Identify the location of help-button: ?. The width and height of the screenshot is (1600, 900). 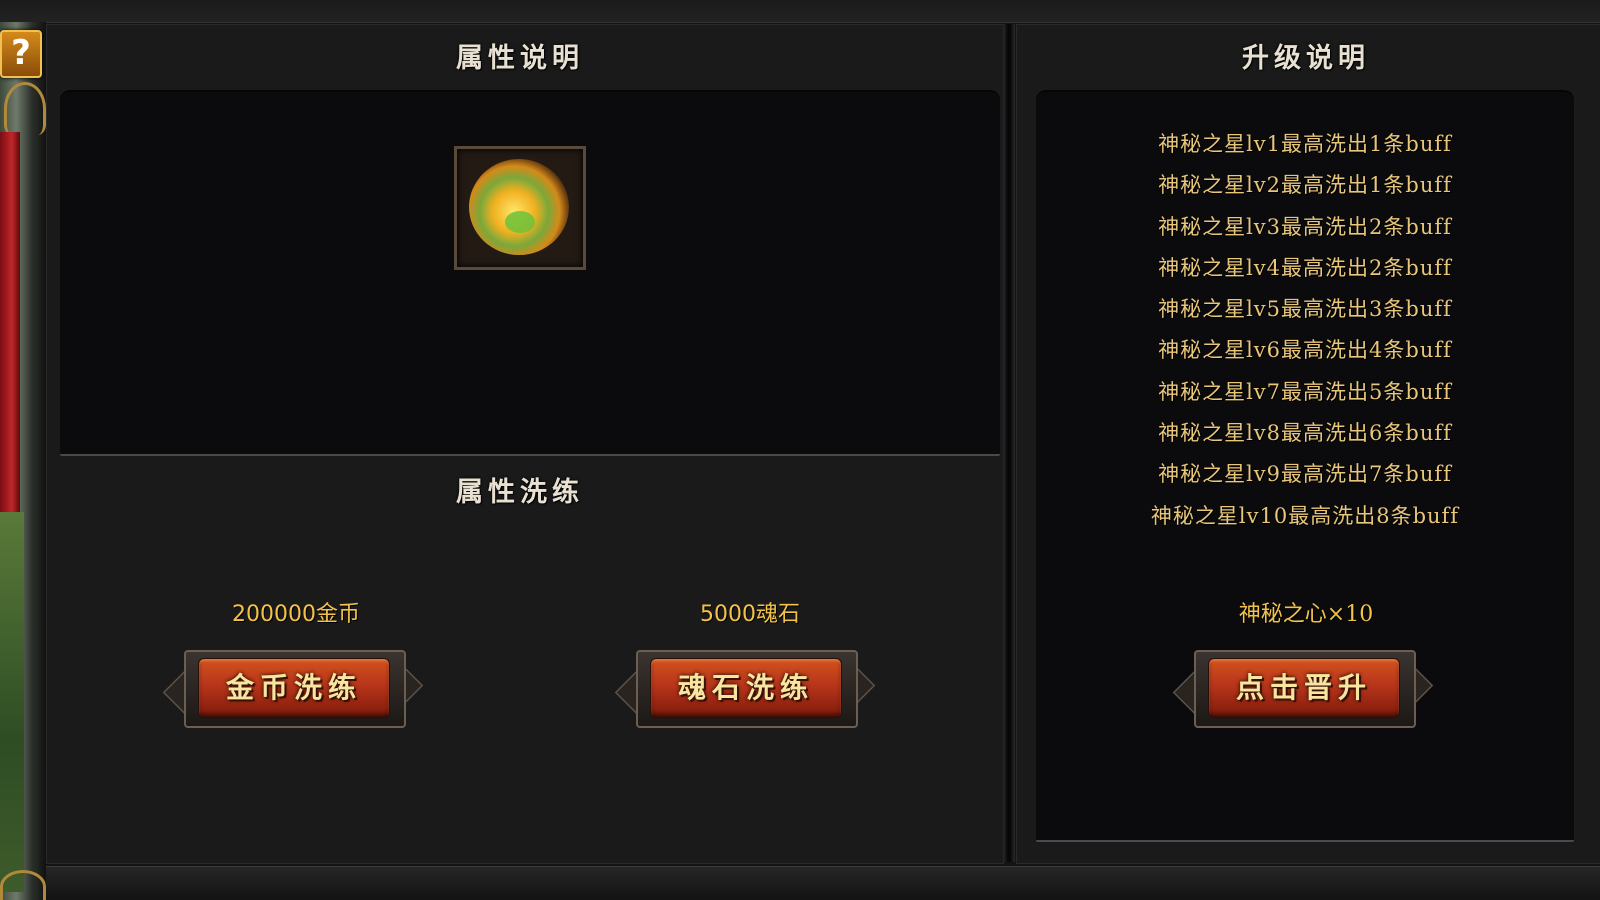
(21, 54).